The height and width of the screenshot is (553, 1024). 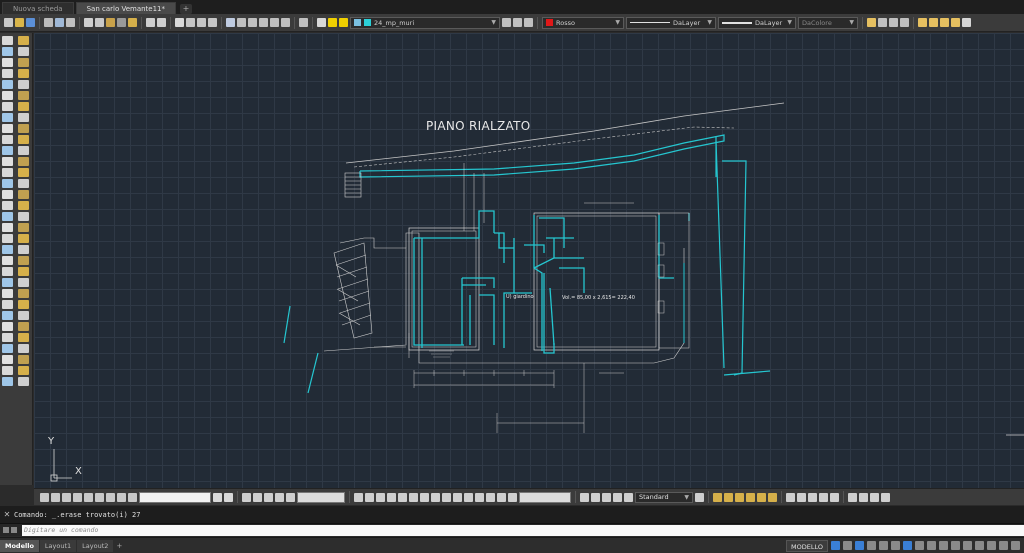 What do you see at coordinates (23, 315) in the screenshot?
I see `lengthen-icon` at bounding box center [23, 315].